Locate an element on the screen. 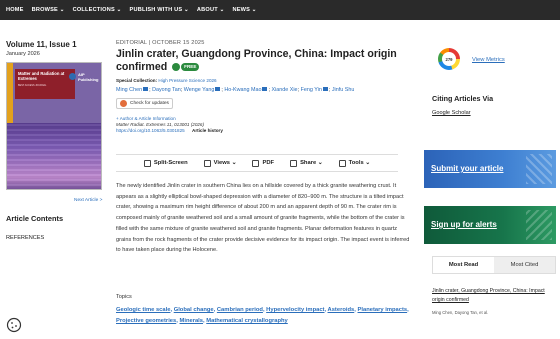 This screenshot has height=339, width=560. cover-image is located at coordinates (54, 156).